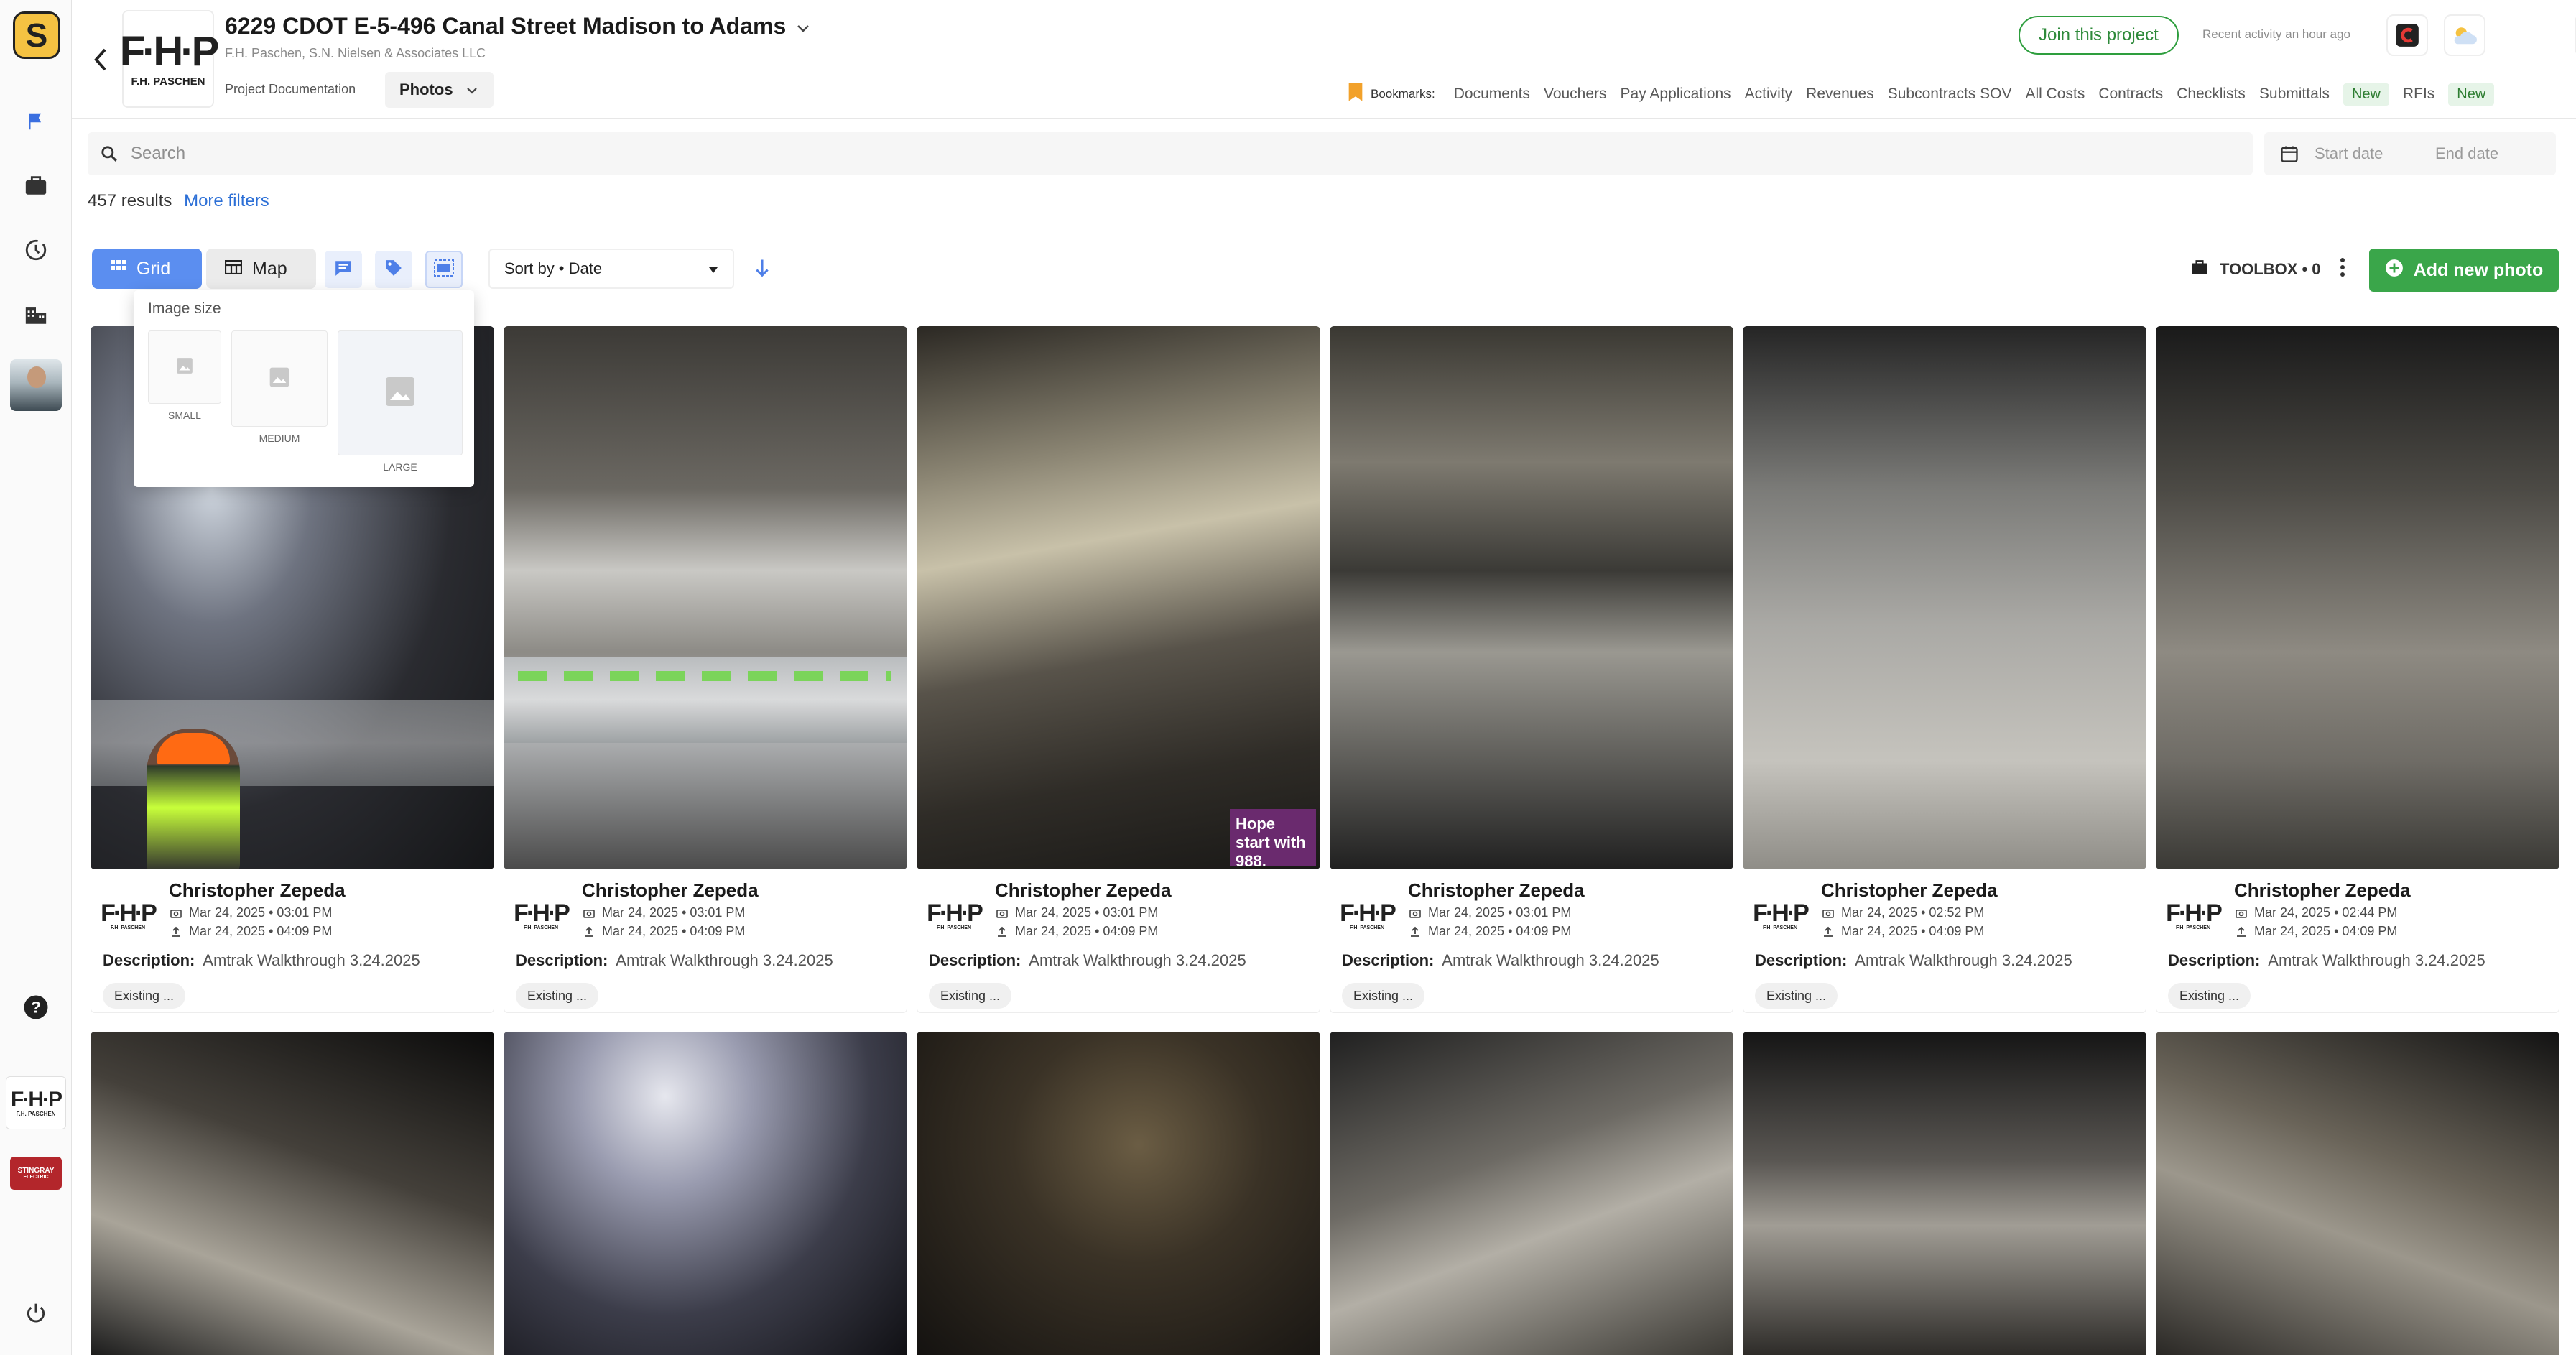 Image resolution: width=2576 pixels, height=1355 pixels. I want to click on image-size-title: Image size, so click(184, 308).